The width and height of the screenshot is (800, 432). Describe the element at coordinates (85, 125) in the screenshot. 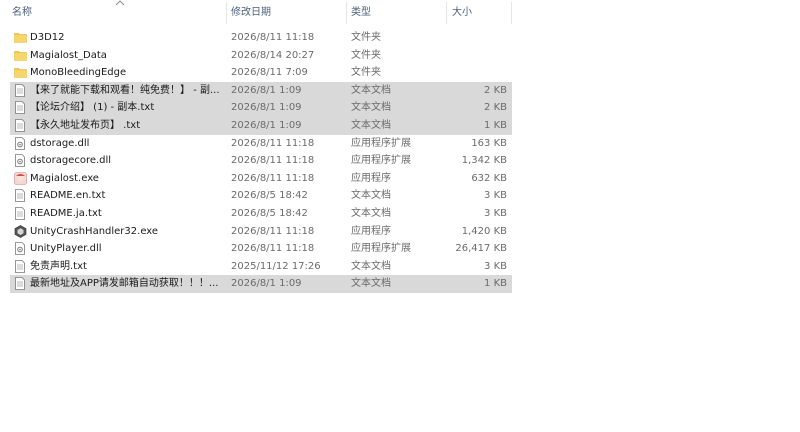

I see `file-name: 【永久地址发布页】 .txt` at that location.